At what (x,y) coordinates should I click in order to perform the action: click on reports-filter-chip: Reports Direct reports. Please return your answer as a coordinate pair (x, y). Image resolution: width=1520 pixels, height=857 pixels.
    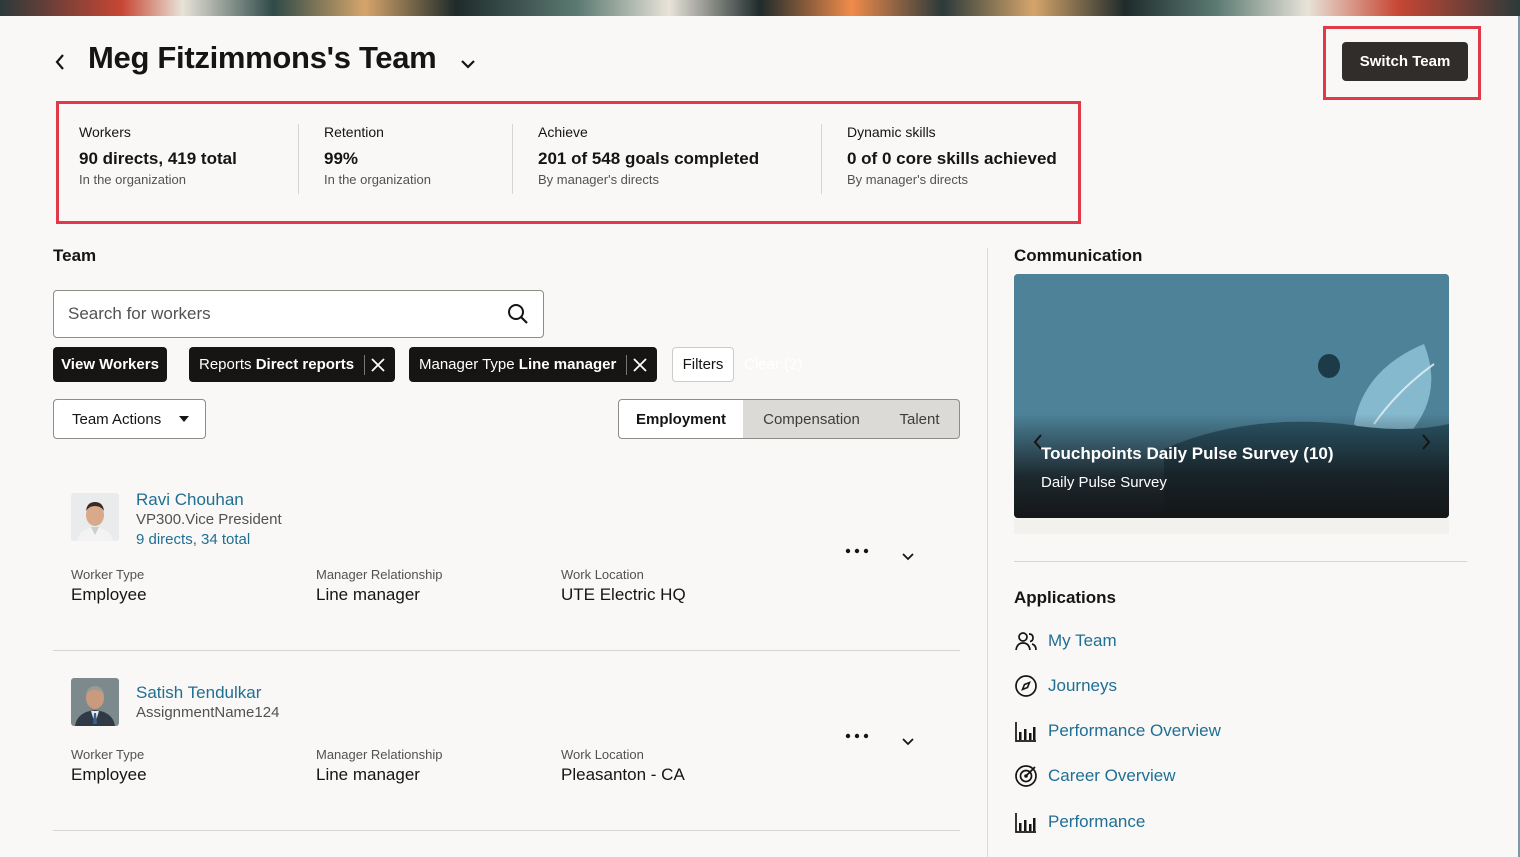
    Looking at the image, I should click on (292, 364).